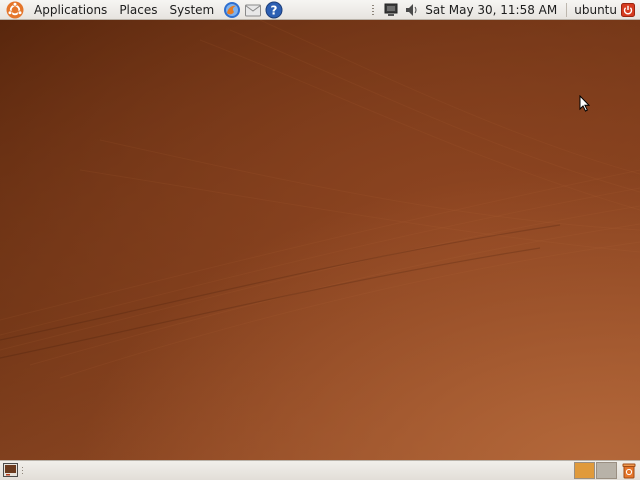 The width and height of the screenshot is (640, 480). I want to click on clock: Sat May 30, 11:58 AM, so click(492, 10).